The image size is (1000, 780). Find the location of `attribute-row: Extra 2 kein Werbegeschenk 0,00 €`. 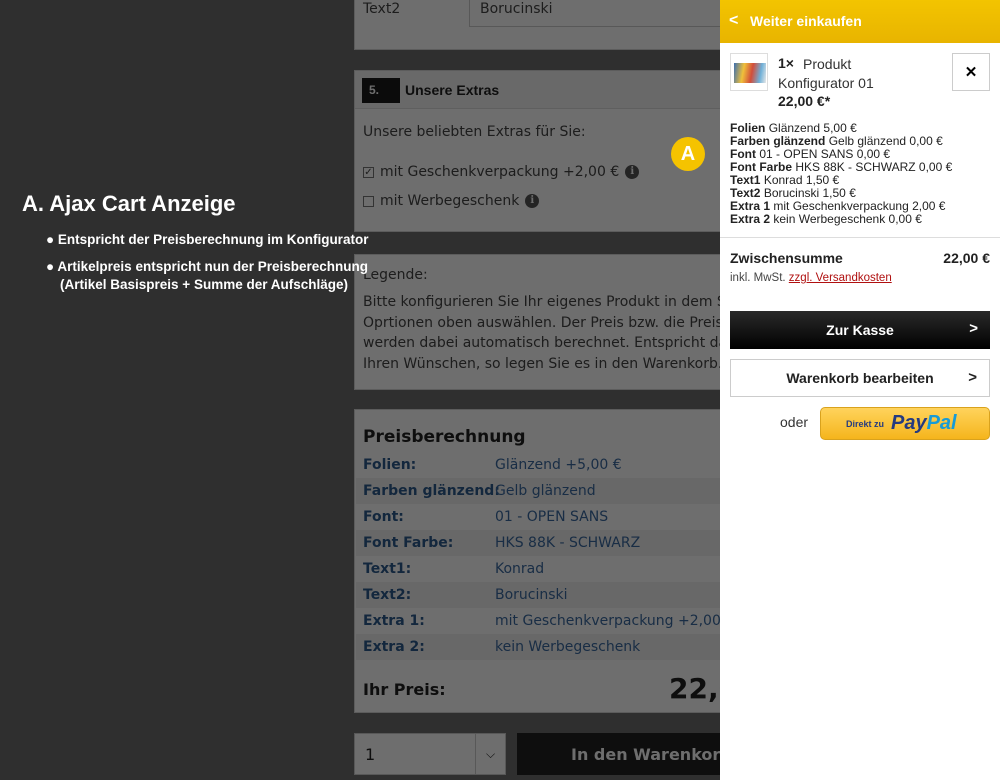

attribute-row: Extra 2 kein Werbegeschenk 0,00 € is located at coordinates (841, 219).